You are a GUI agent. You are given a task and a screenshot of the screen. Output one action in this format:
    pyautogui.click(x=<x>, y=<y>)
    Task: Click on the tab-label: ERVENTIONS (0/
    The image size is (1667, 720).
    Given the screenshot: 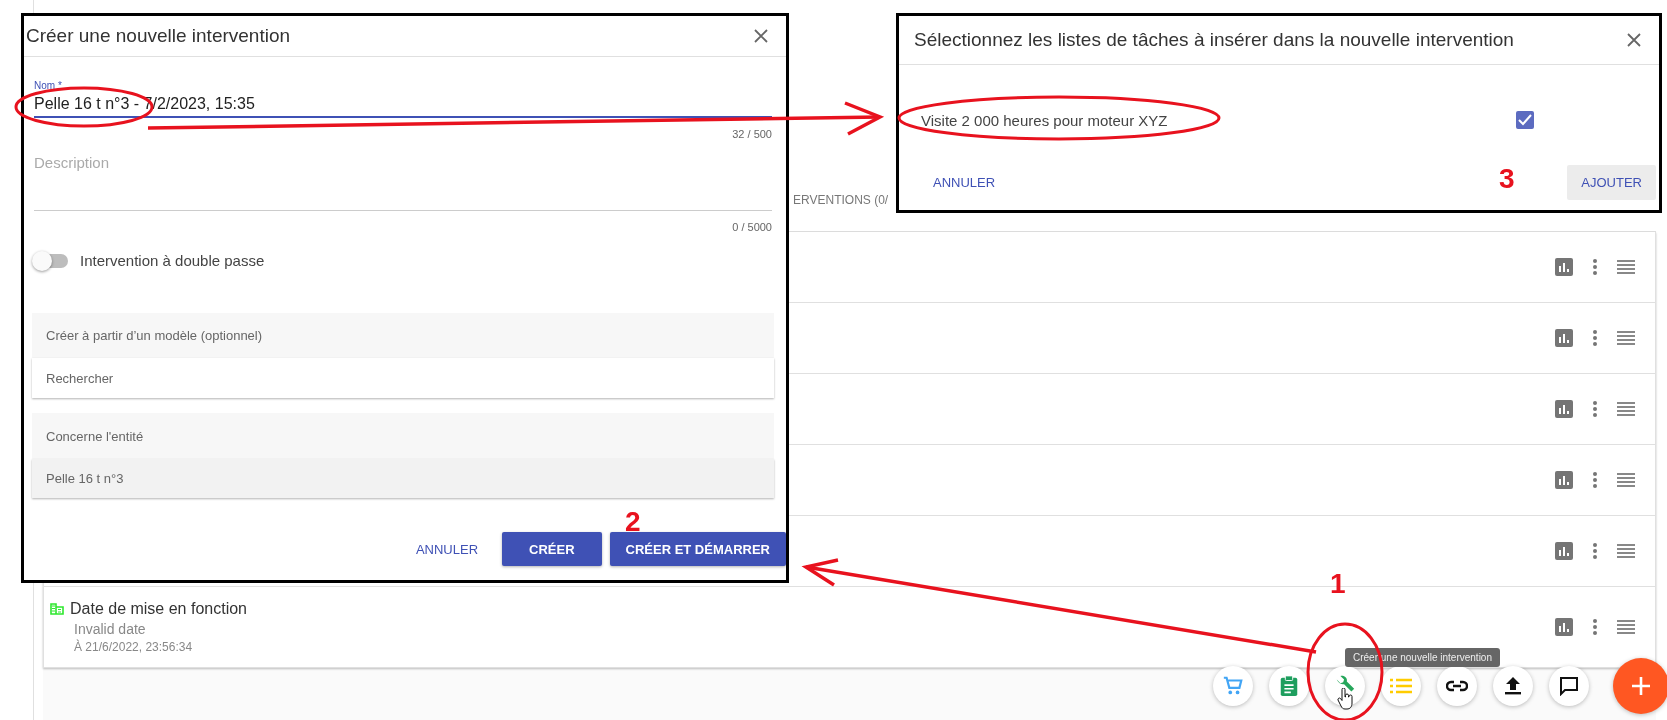 What is the action you would take?
    pyautogui.click(x=841, y=200)
    